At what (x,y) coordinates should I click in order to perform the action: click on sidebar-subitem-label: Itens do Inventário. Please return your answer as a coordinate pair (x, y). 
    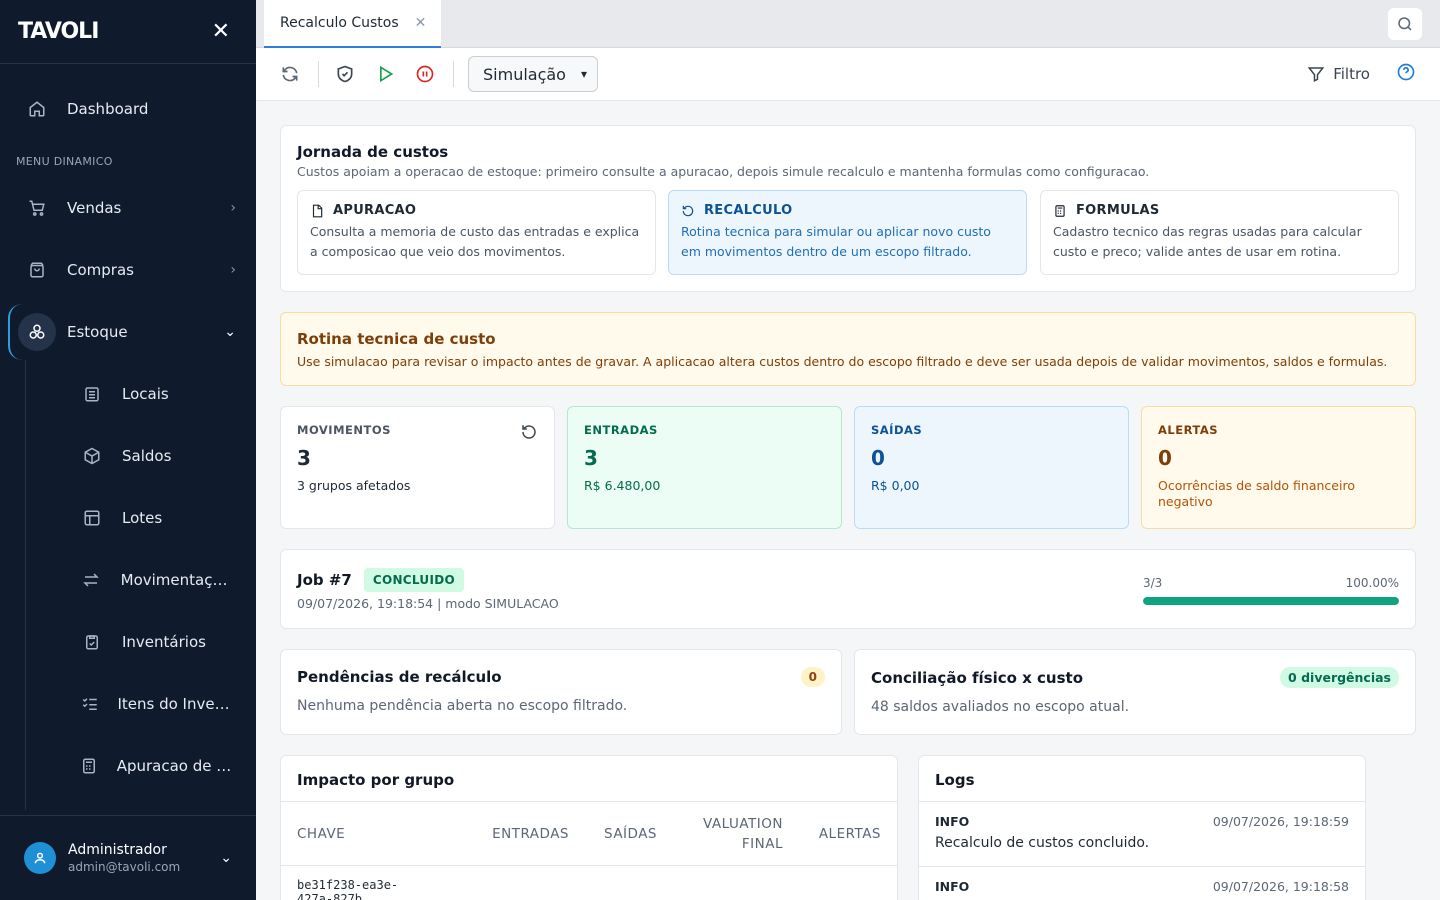
    Looking at the image, I should click on (174, 704).